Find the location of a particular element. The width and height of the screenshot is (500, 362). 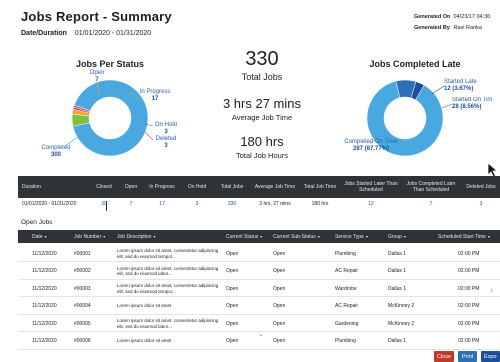

table-cell: Gardening is located at coordinates (347, 323).